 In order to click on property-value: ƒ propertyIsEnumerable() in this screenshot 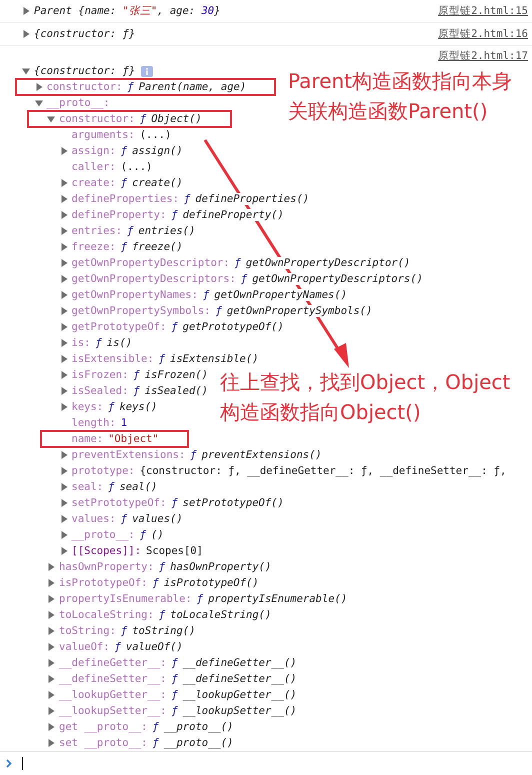, I will do `click(272, 599)`.